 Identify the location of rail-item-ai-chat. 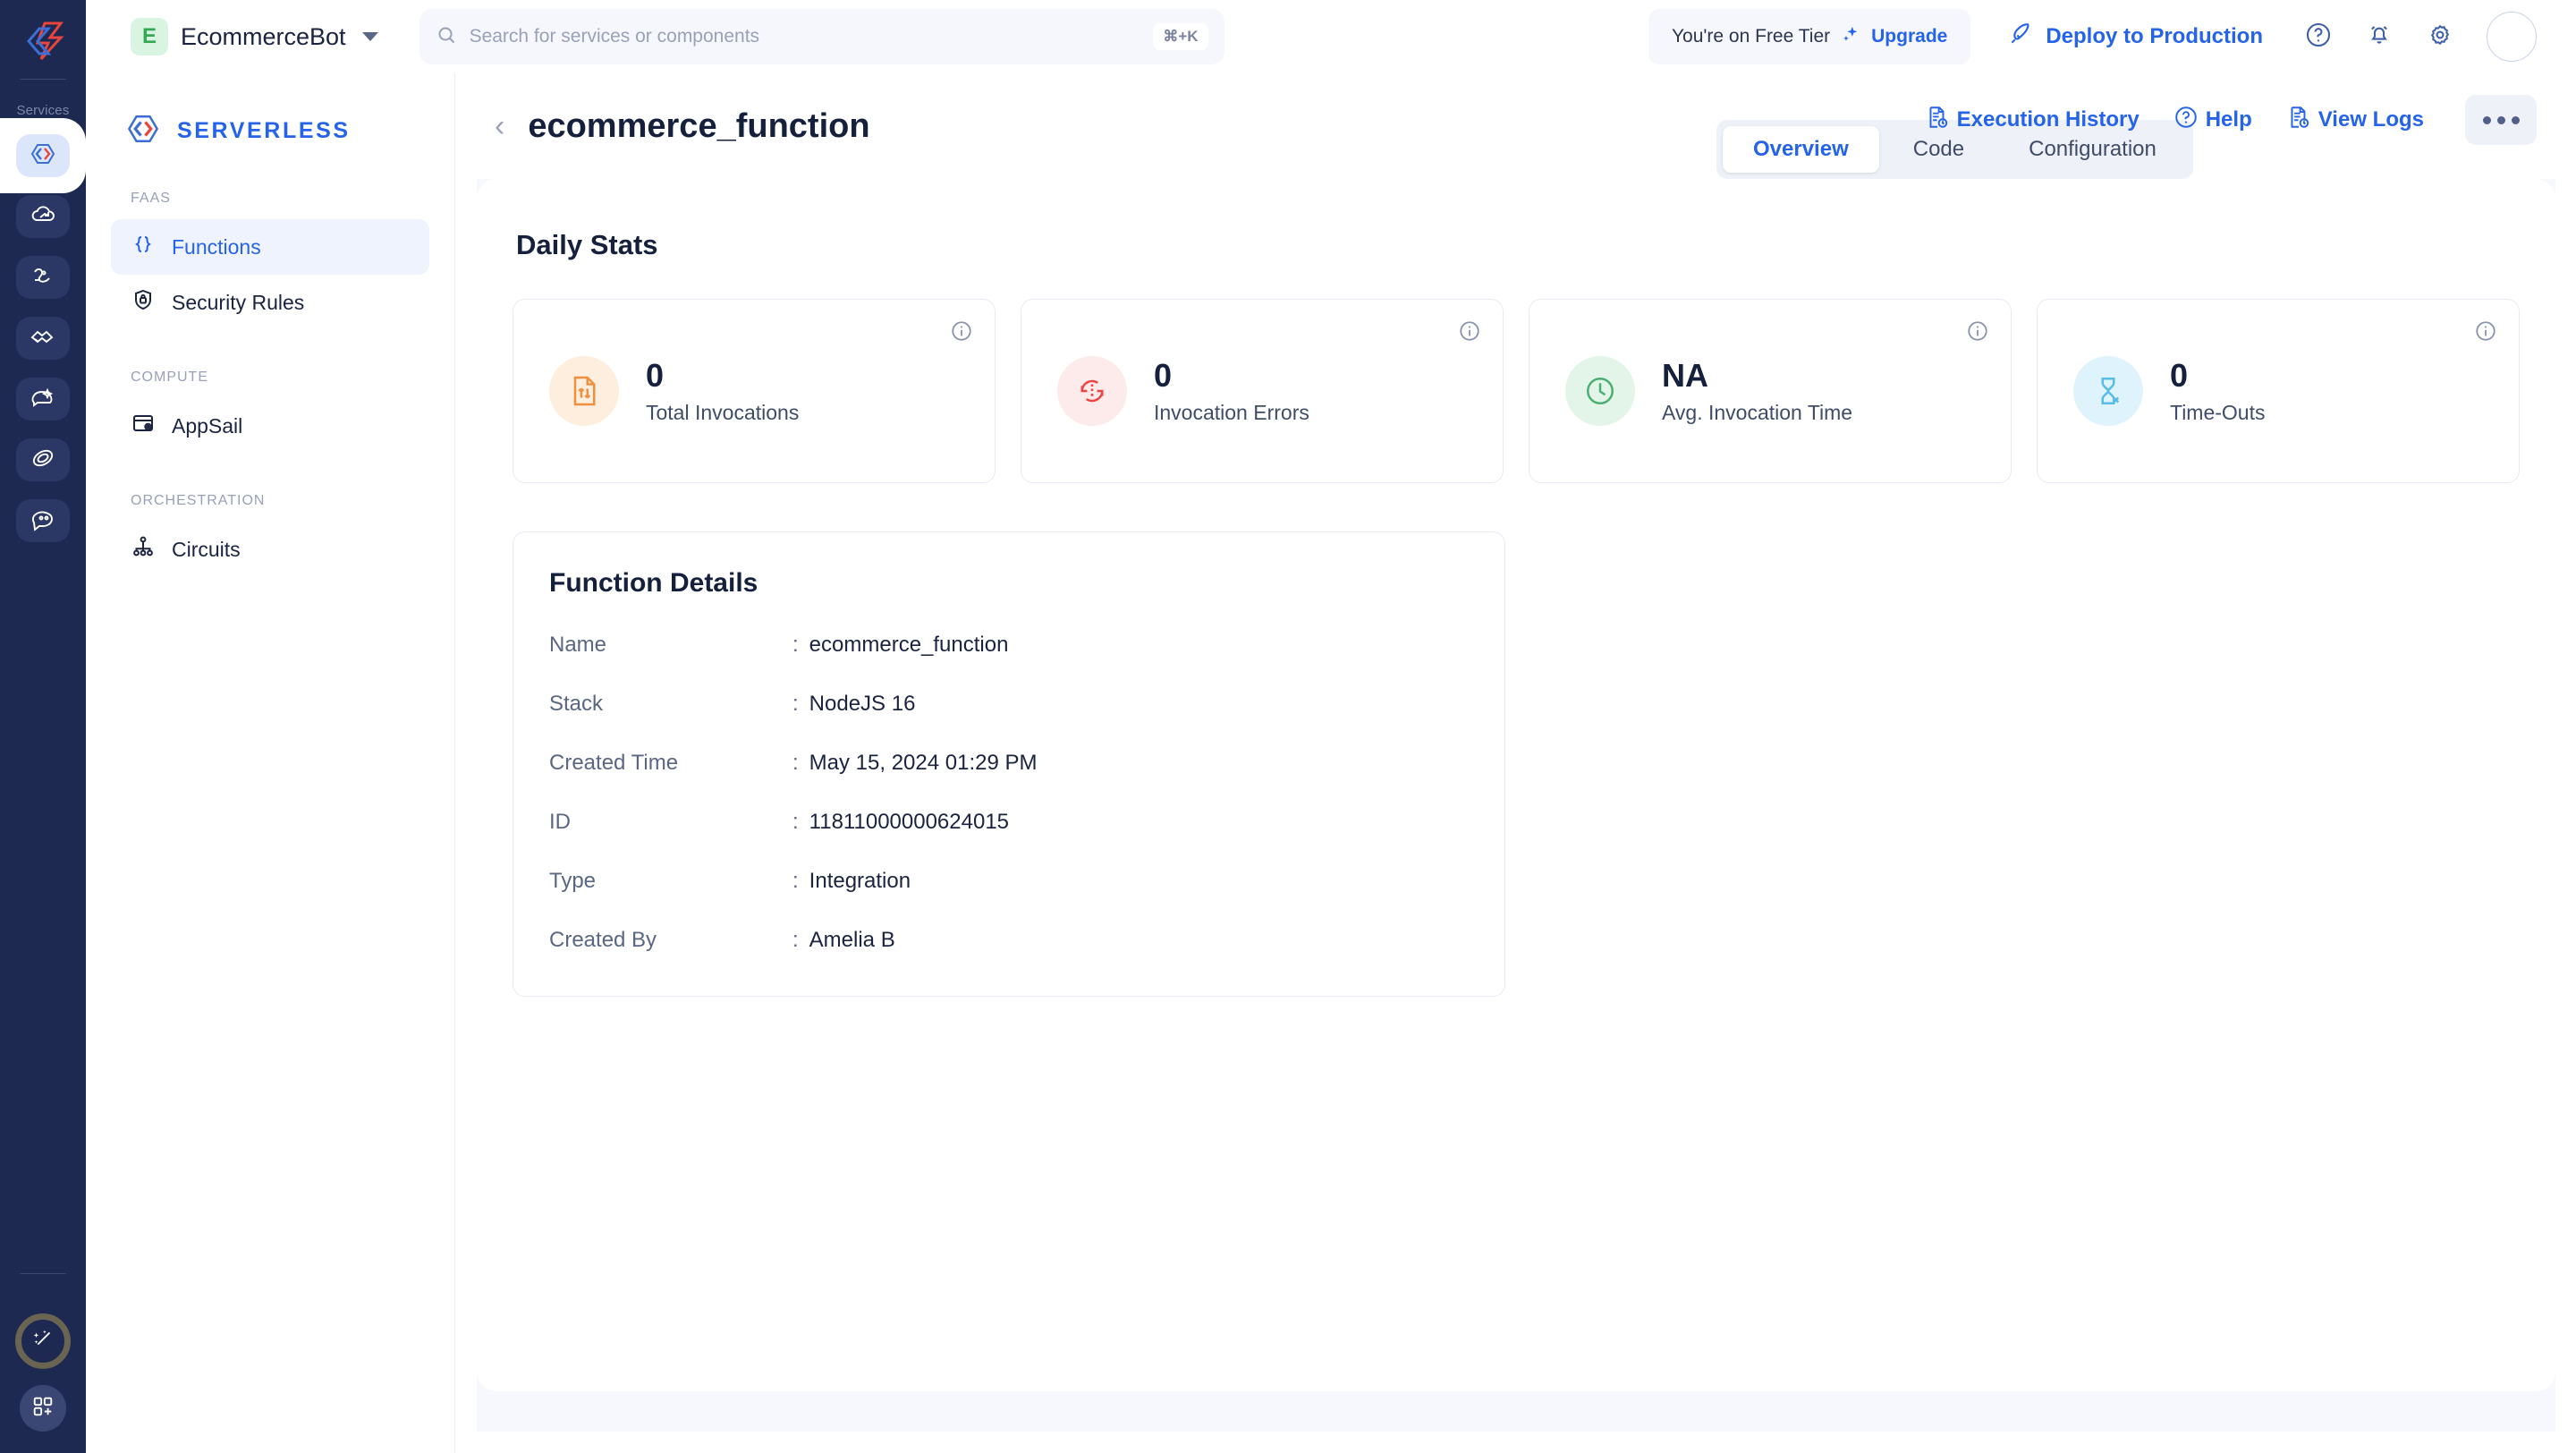
(43, 399).